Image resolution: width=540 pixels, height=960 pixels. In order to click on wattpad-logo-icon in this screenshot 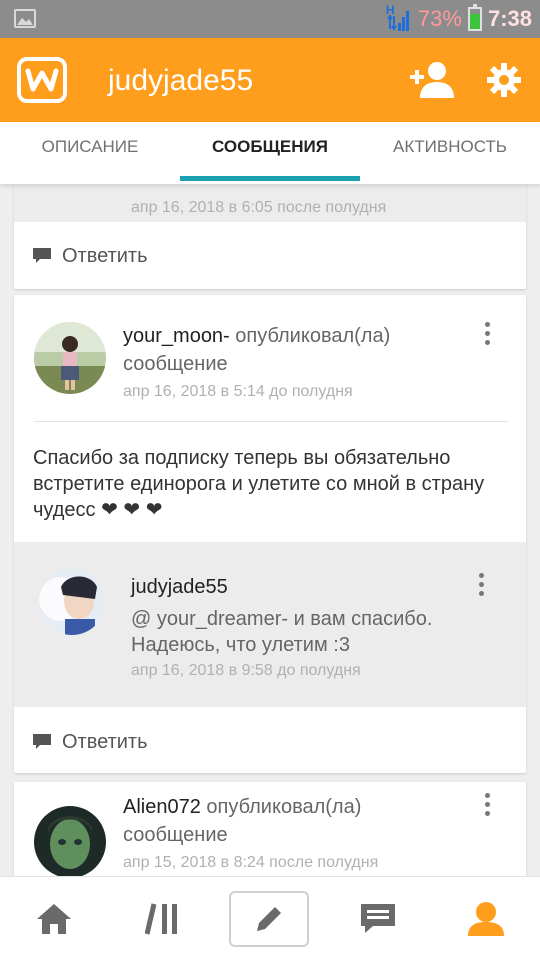, I will do `click(42, 80)`.